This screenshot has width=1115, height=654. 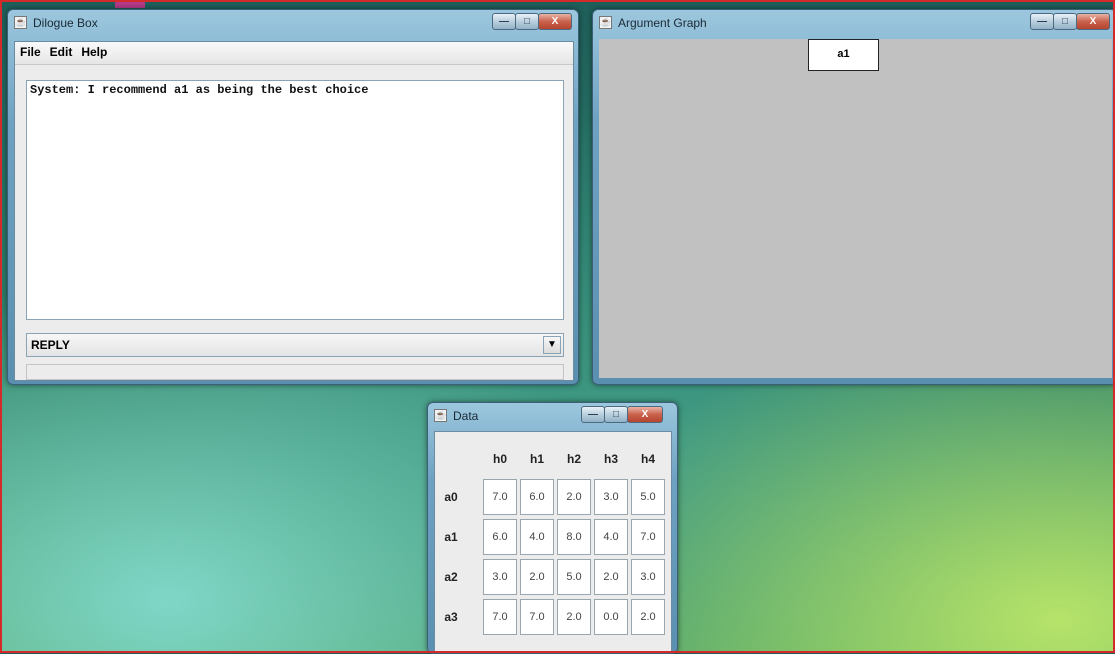 What do you see at coordinates (451, 497) in the screenshot?
I see `row-header: a0` at bounding box center [451, 497].